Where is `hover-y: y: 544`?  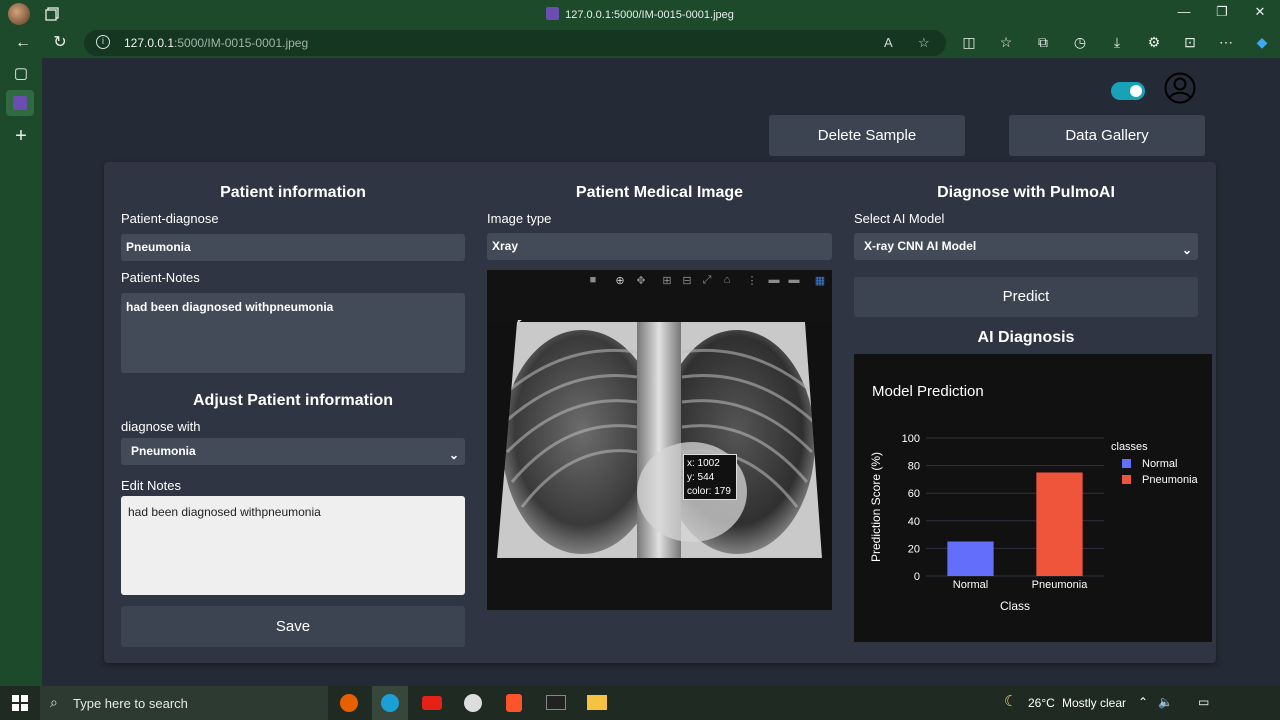
hover-y: y: 544 is located at coordinates (701, 477).